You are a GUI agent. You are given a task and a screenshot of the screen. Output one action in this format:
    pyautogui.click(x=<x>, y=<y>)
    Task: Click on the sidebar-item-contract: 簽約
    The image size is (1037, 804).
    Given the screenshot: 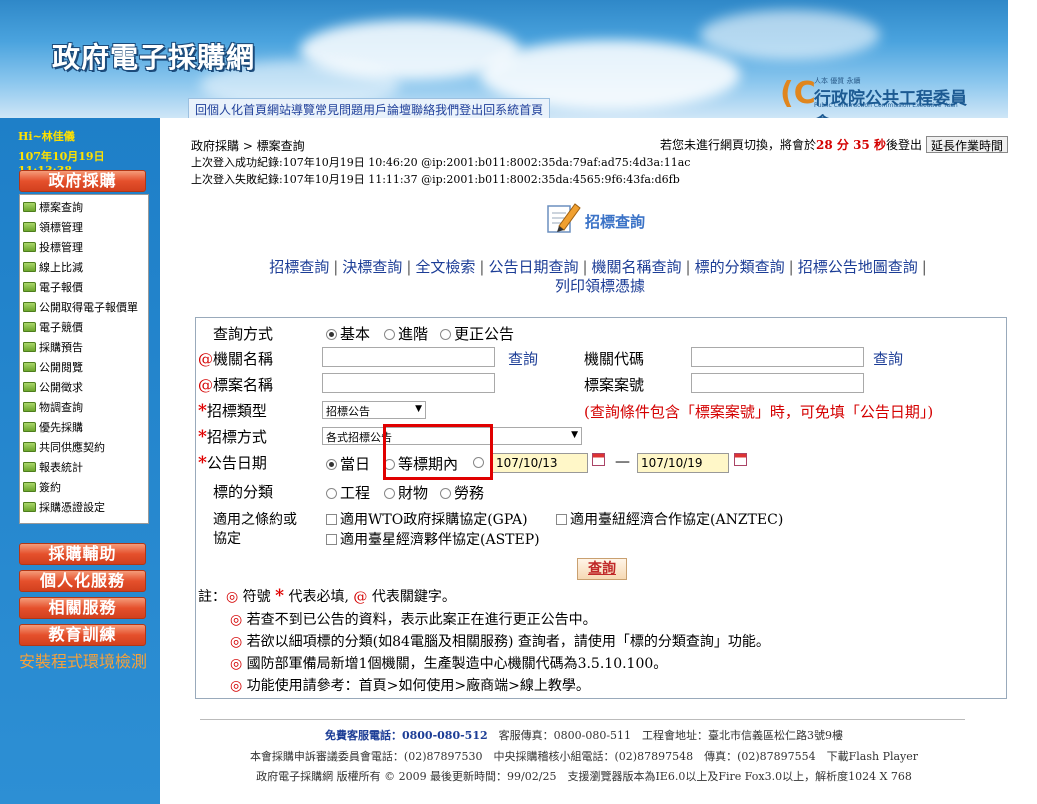 What is the action you would take?
    pyautogui.click(x=84, y=487)
    